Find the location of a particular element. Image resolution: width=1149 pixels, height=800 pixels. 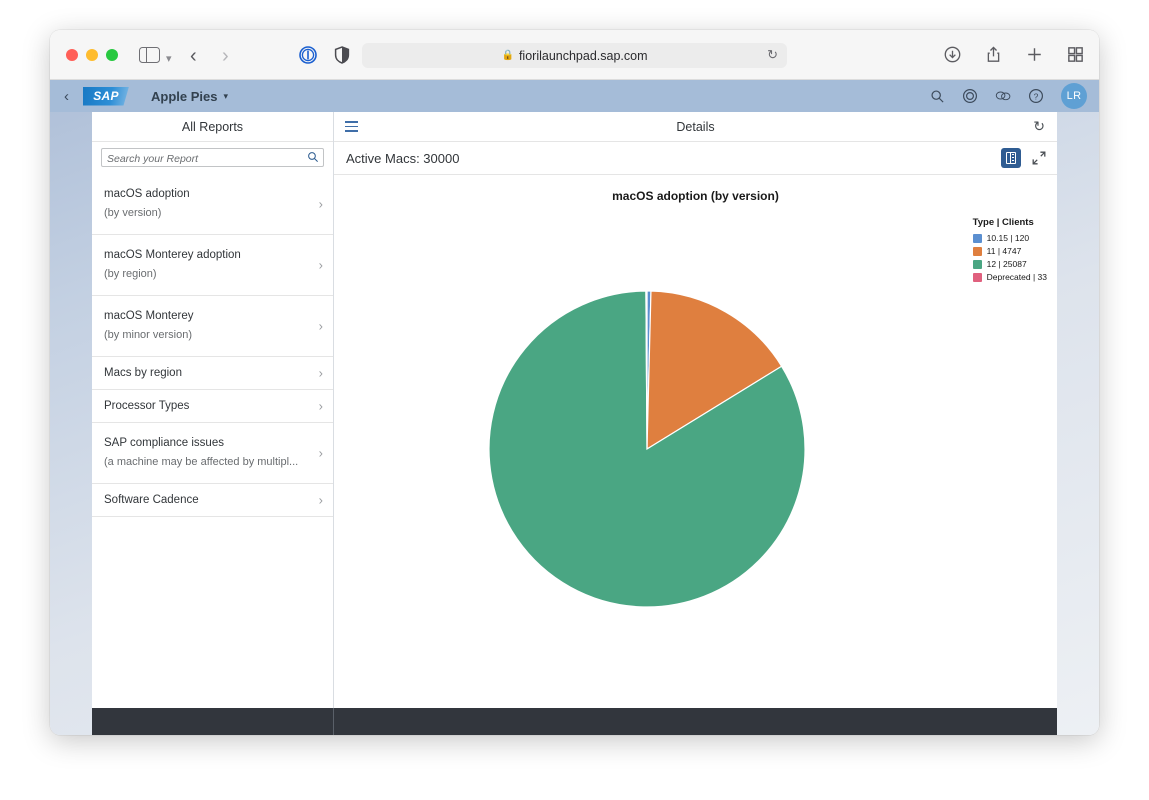

legend-item: 10.15 | 120 is located at coordinates (1009, 238).